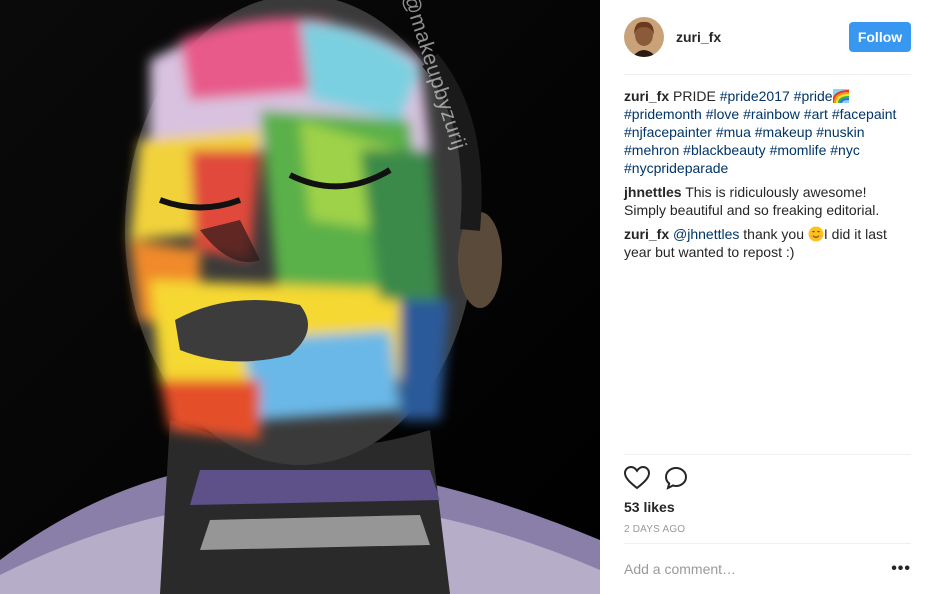 This screenshot has height=594, width=935. I want to click on post-header: zuri_fx Follow, so click(767, 37).